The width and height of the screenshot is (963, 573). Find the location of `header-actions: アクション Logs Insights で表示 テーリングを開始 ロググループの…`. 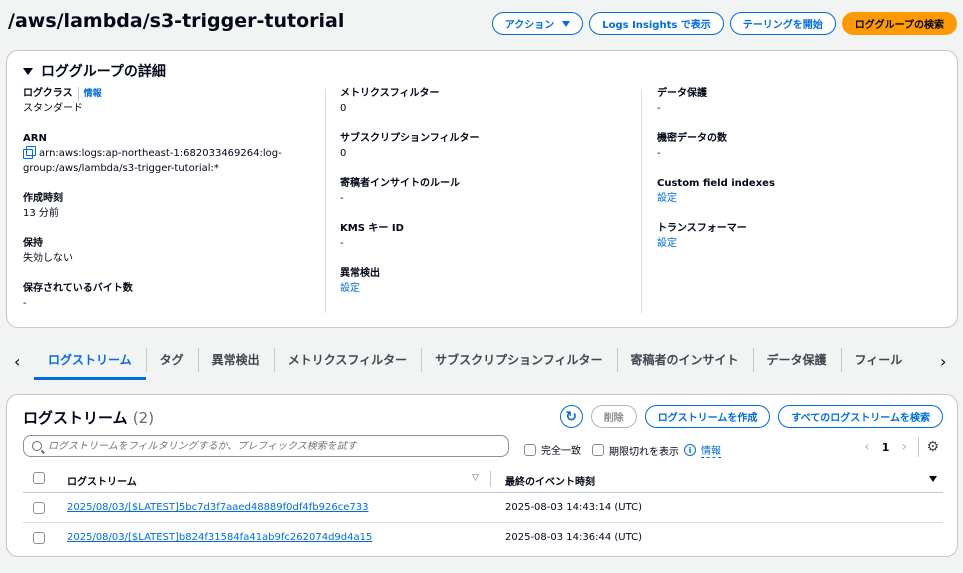

header-actions: アクション Logs Insights で表示 テーリングを開始 ロググループの… is located at coordinates (724, 23).